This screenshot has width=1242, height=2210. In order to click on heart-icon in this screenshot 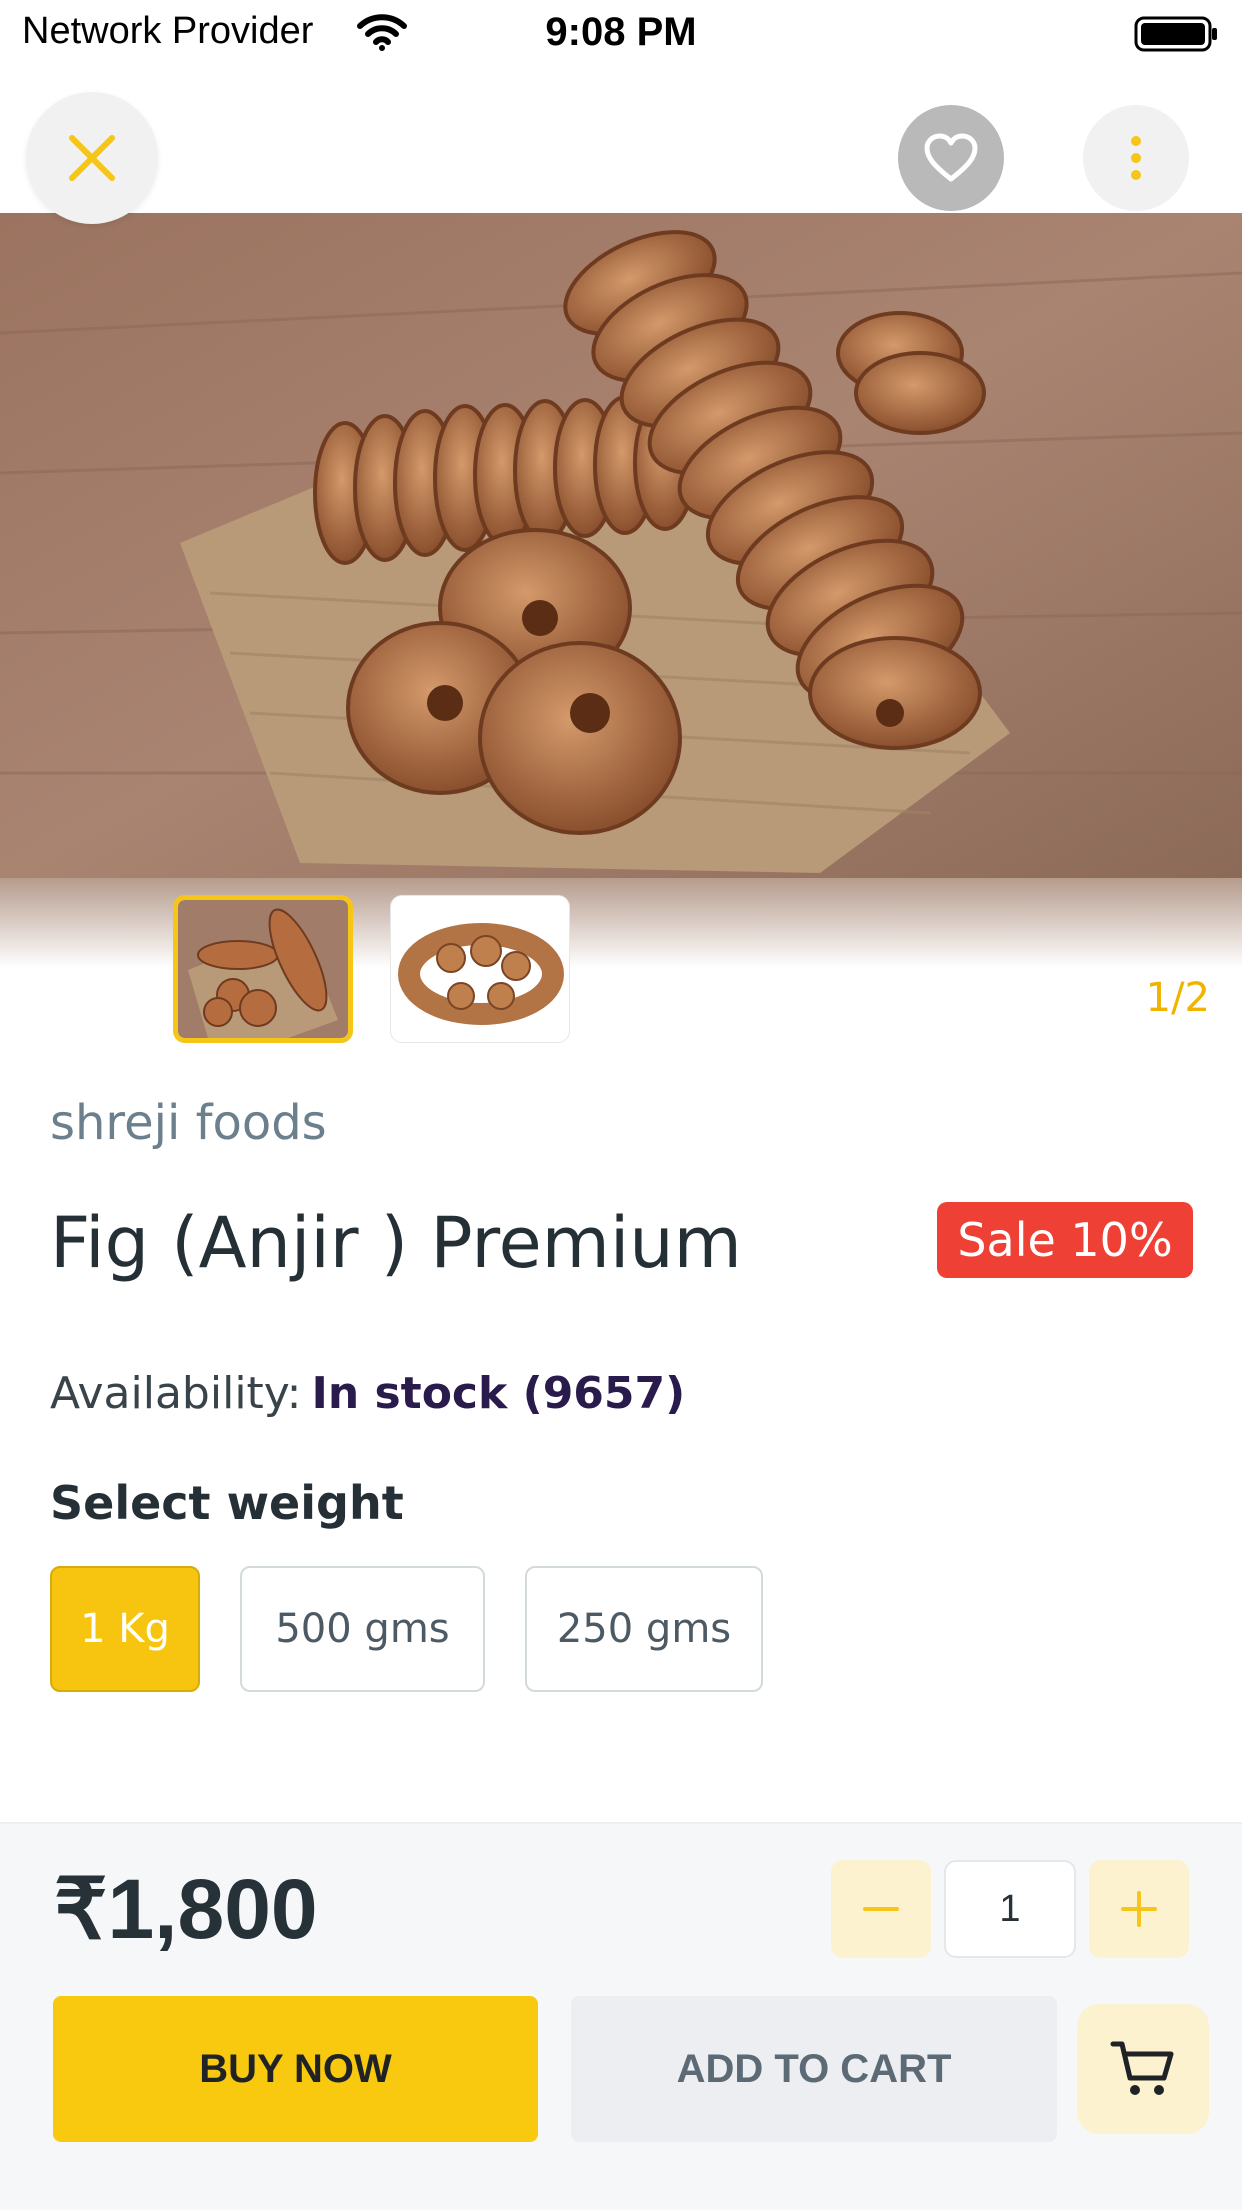, I will do `click(951, 157)`.